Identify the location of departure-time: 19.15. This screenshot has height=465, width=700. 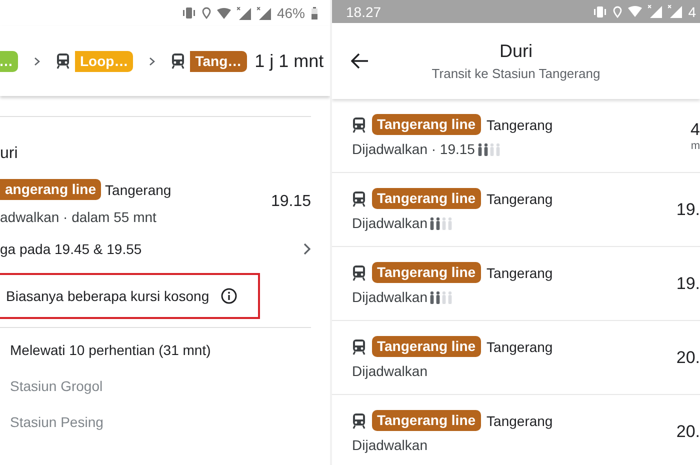
(290, 202).